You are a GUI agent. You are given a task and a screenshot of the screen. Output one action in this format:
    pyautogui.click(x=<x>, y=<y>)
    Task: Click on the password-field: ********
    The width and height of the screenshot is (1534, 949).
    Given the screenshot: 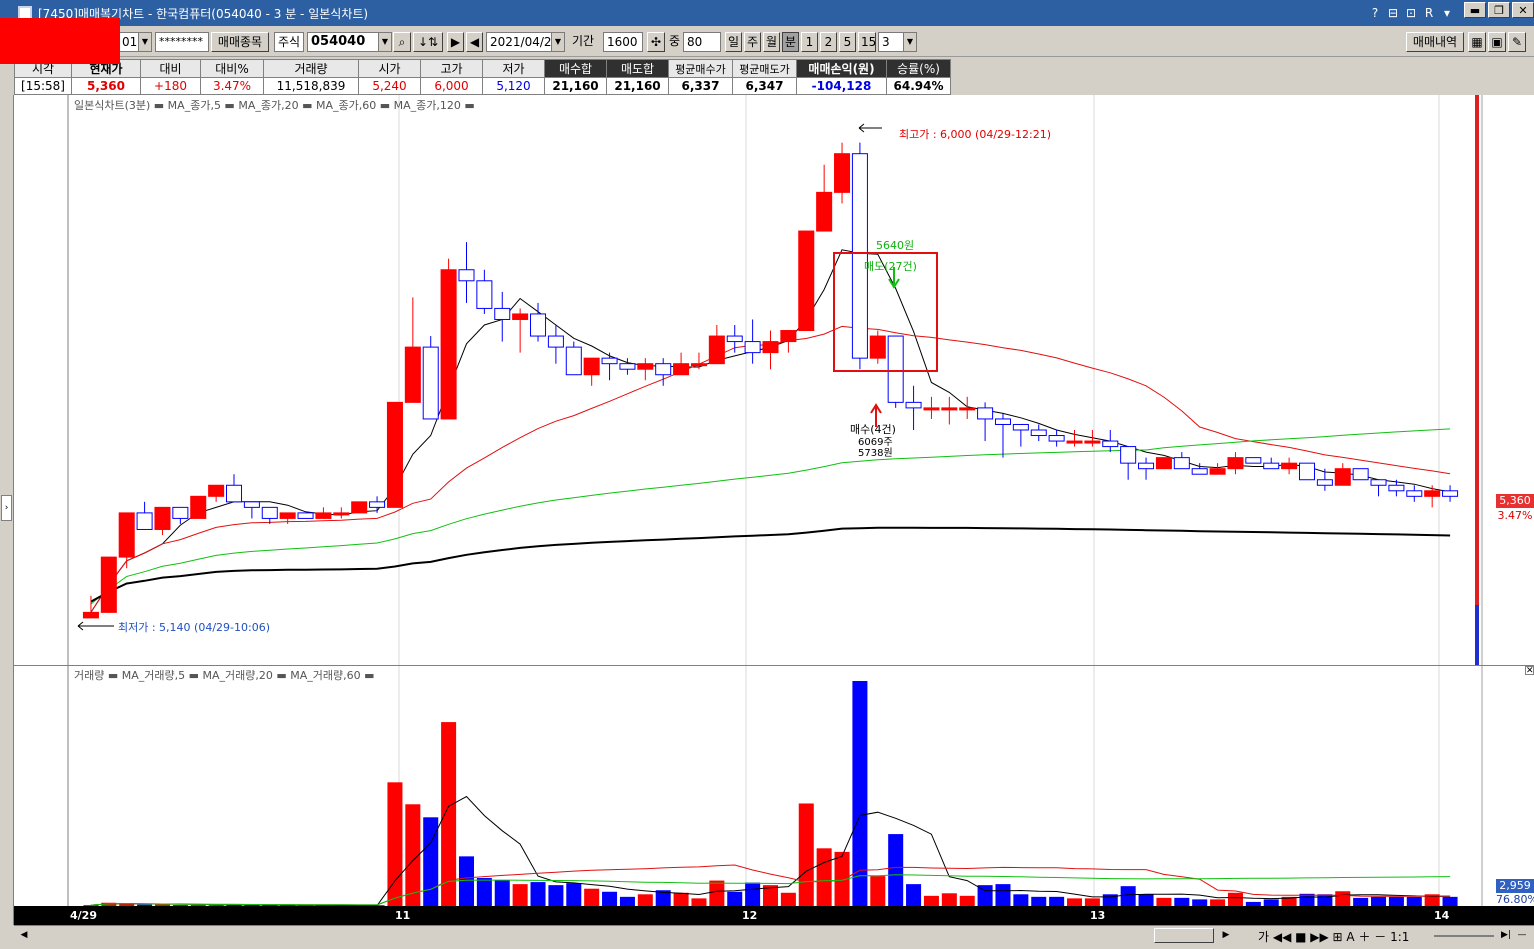 What is the action you would take?
    pyautogui.click(x=182, y=42)
    